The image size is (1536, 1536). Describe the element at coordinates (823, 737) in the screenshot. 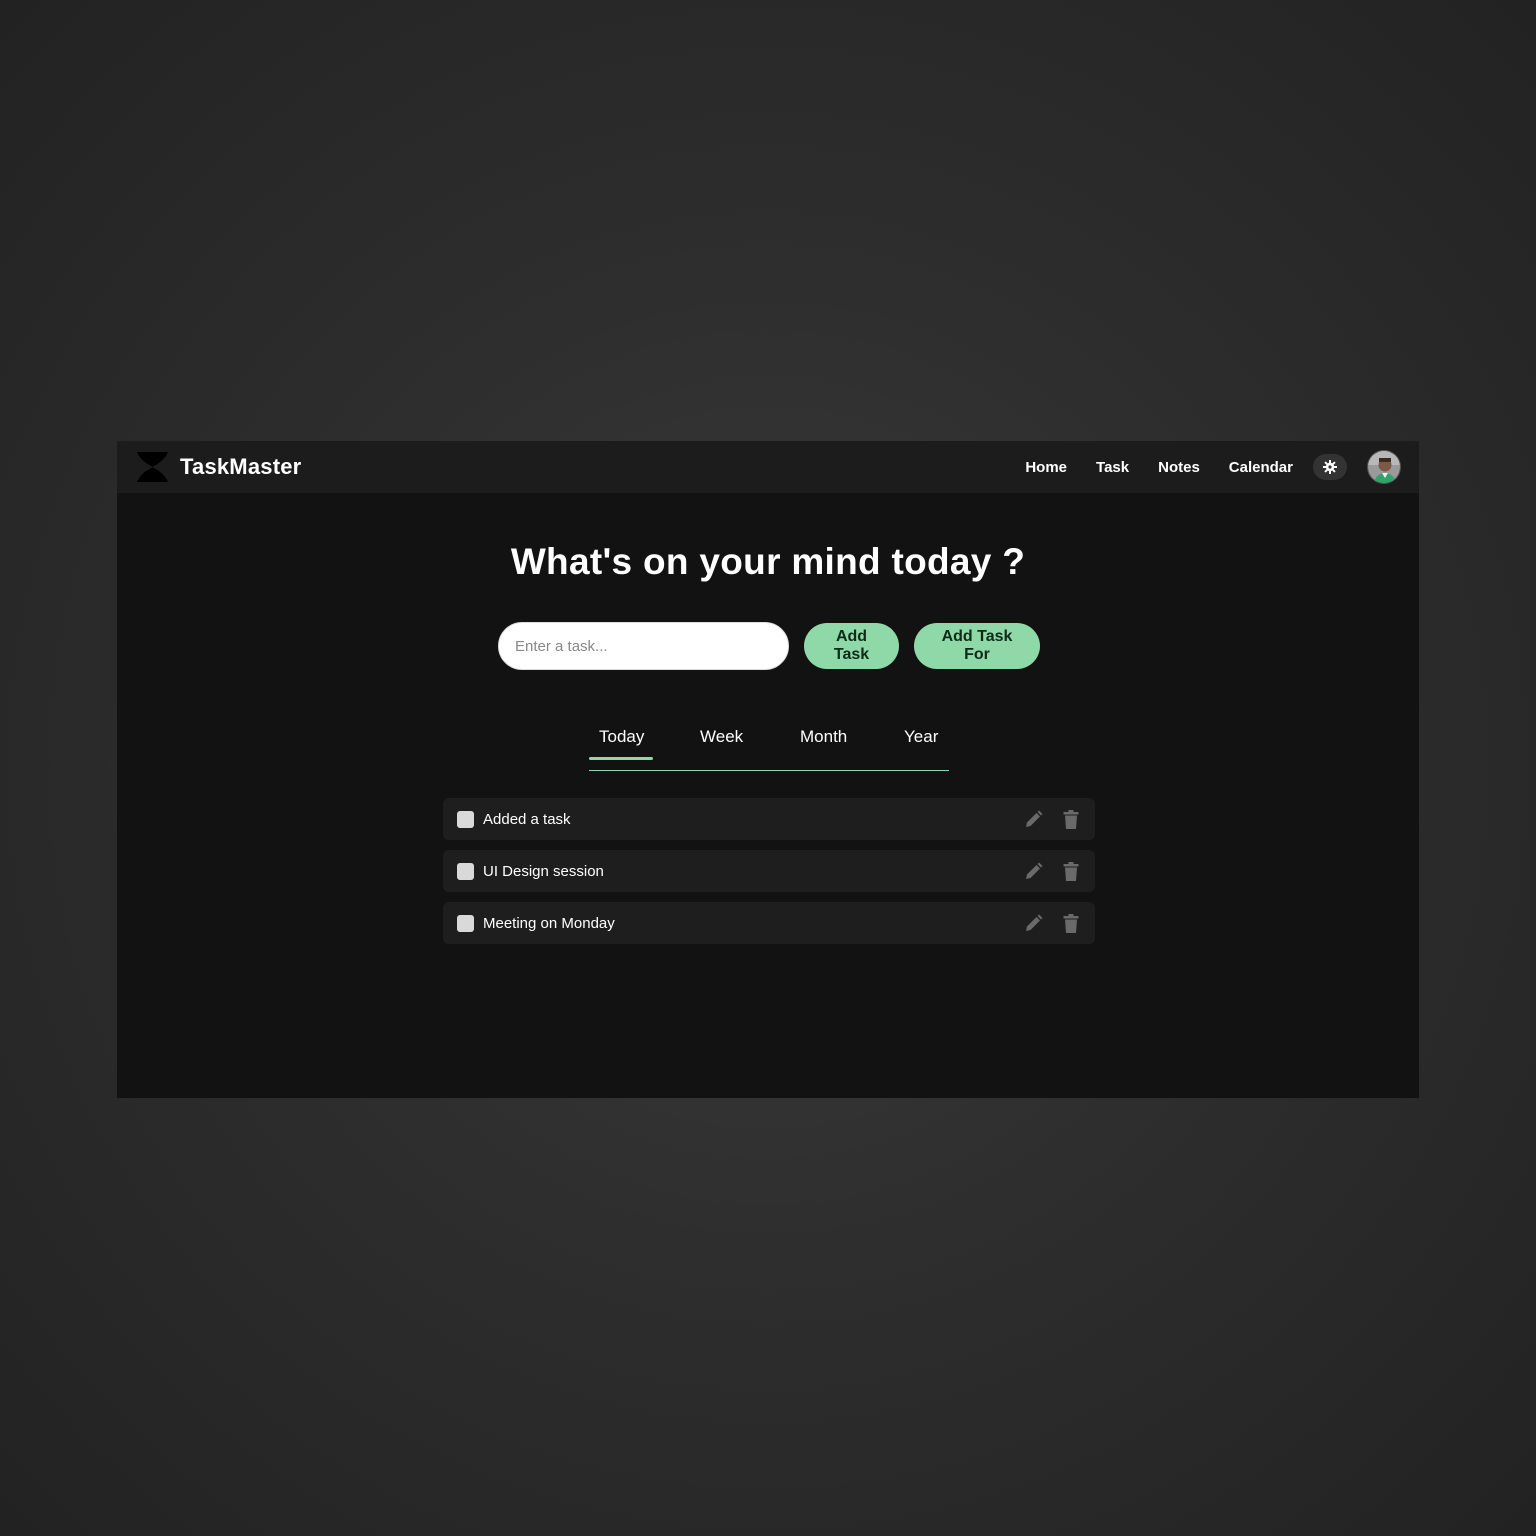

I see `tab-month: Month` at that location.